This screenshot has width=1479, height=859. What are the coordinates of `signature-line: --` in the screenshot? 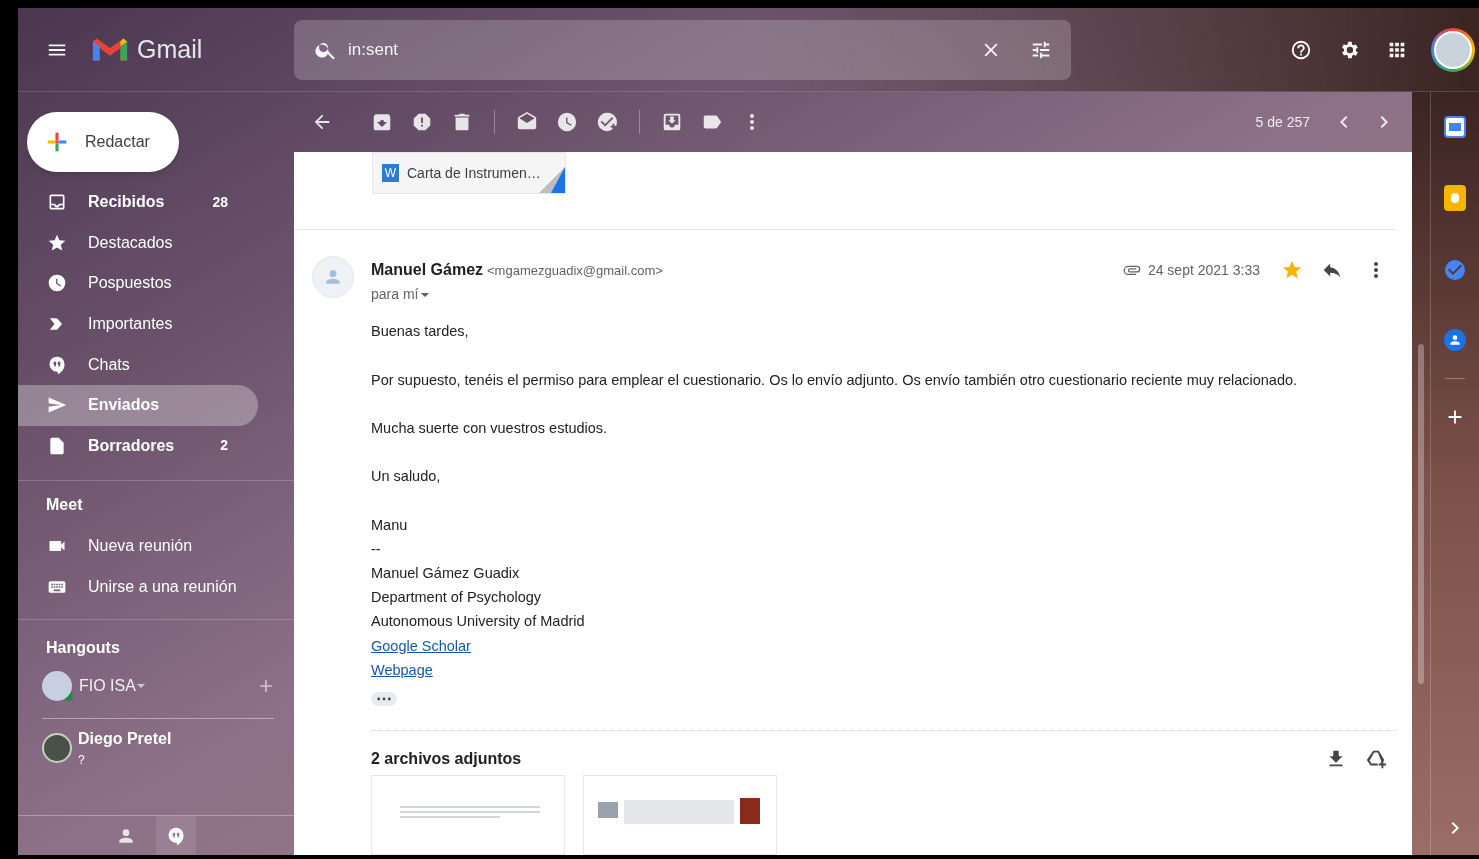 It's located at (376, 549).